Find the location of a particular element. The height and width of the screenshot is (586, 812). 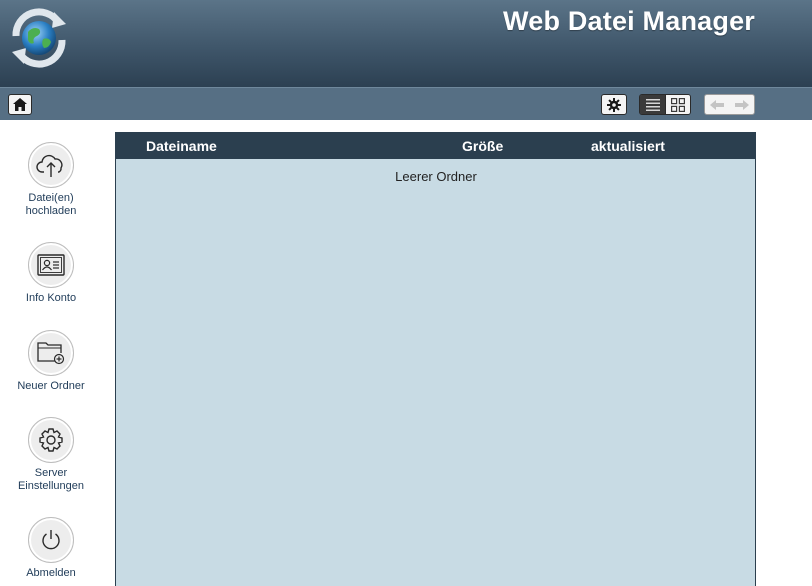

column-updated: aktualisiert is located at coordinates (628, 146).